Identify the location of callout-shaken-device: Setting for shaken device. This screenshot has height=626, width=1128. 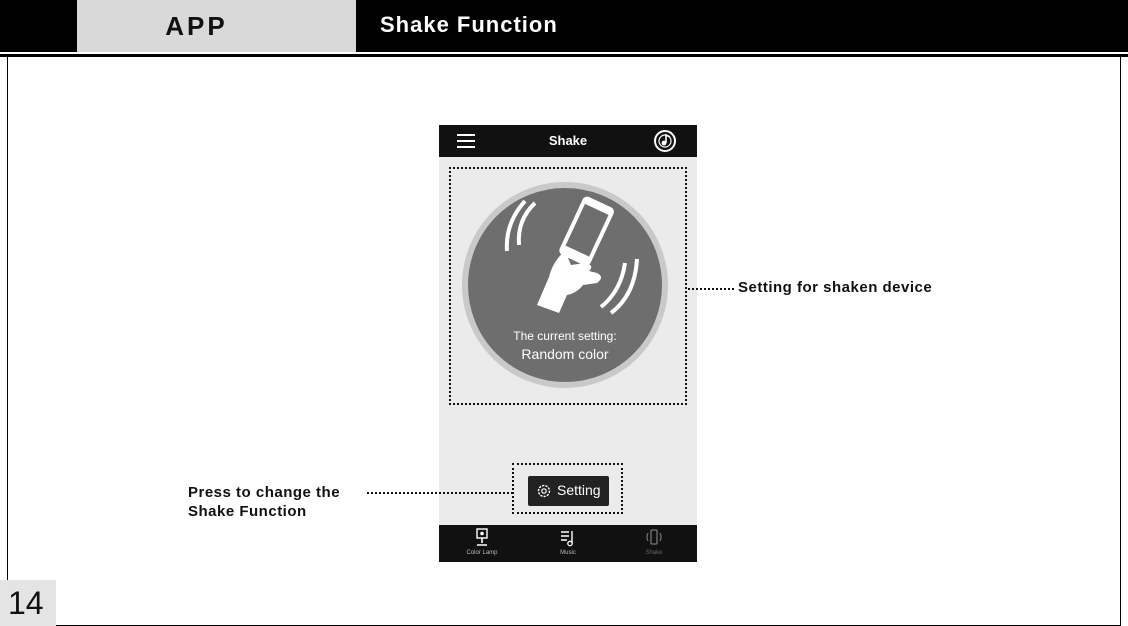
(835, 287).